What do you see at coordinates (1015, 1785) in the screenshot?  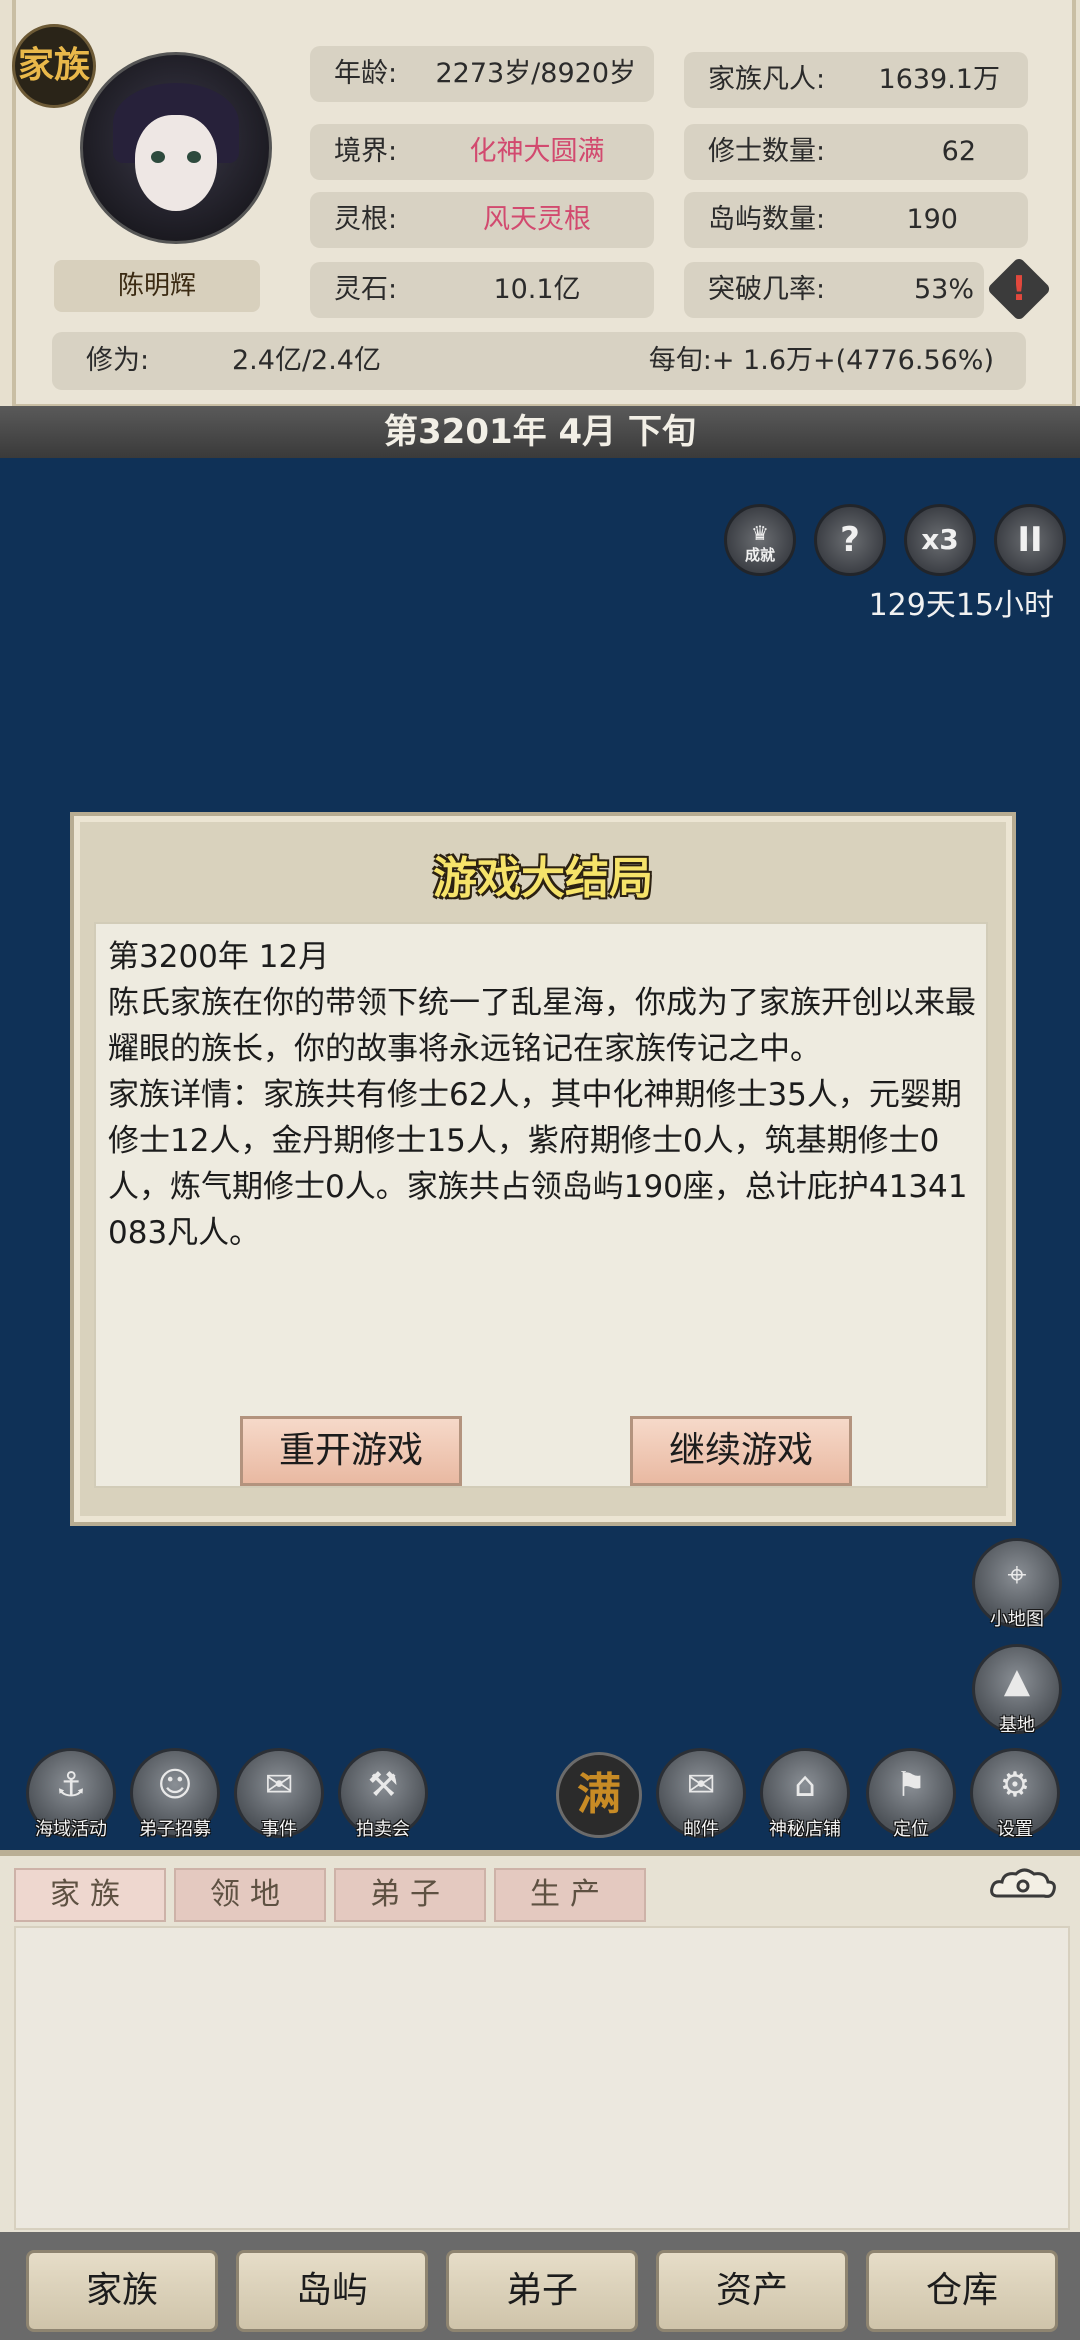 I see `gear-icon: ⚙` at bounding box center [1015, 1785].